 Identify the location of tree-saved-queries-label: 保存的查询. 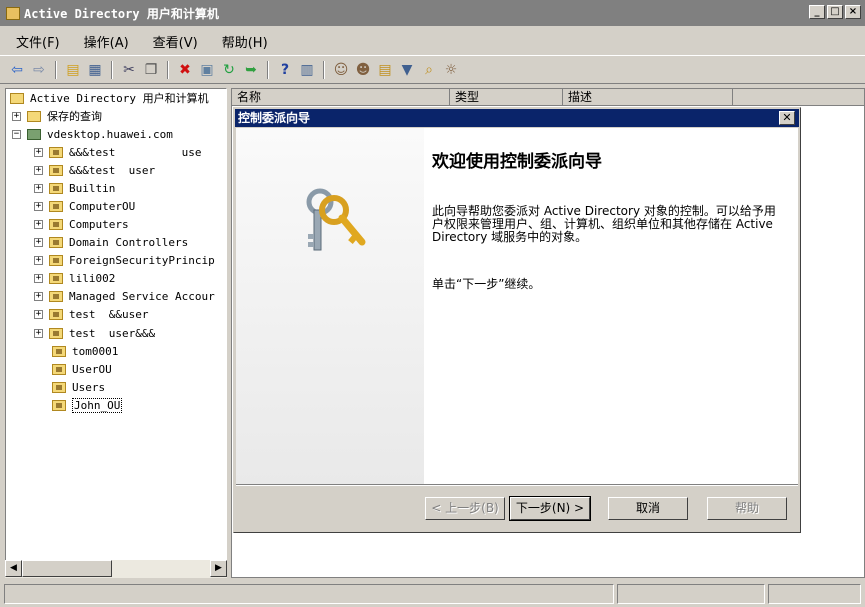
(74, 116).